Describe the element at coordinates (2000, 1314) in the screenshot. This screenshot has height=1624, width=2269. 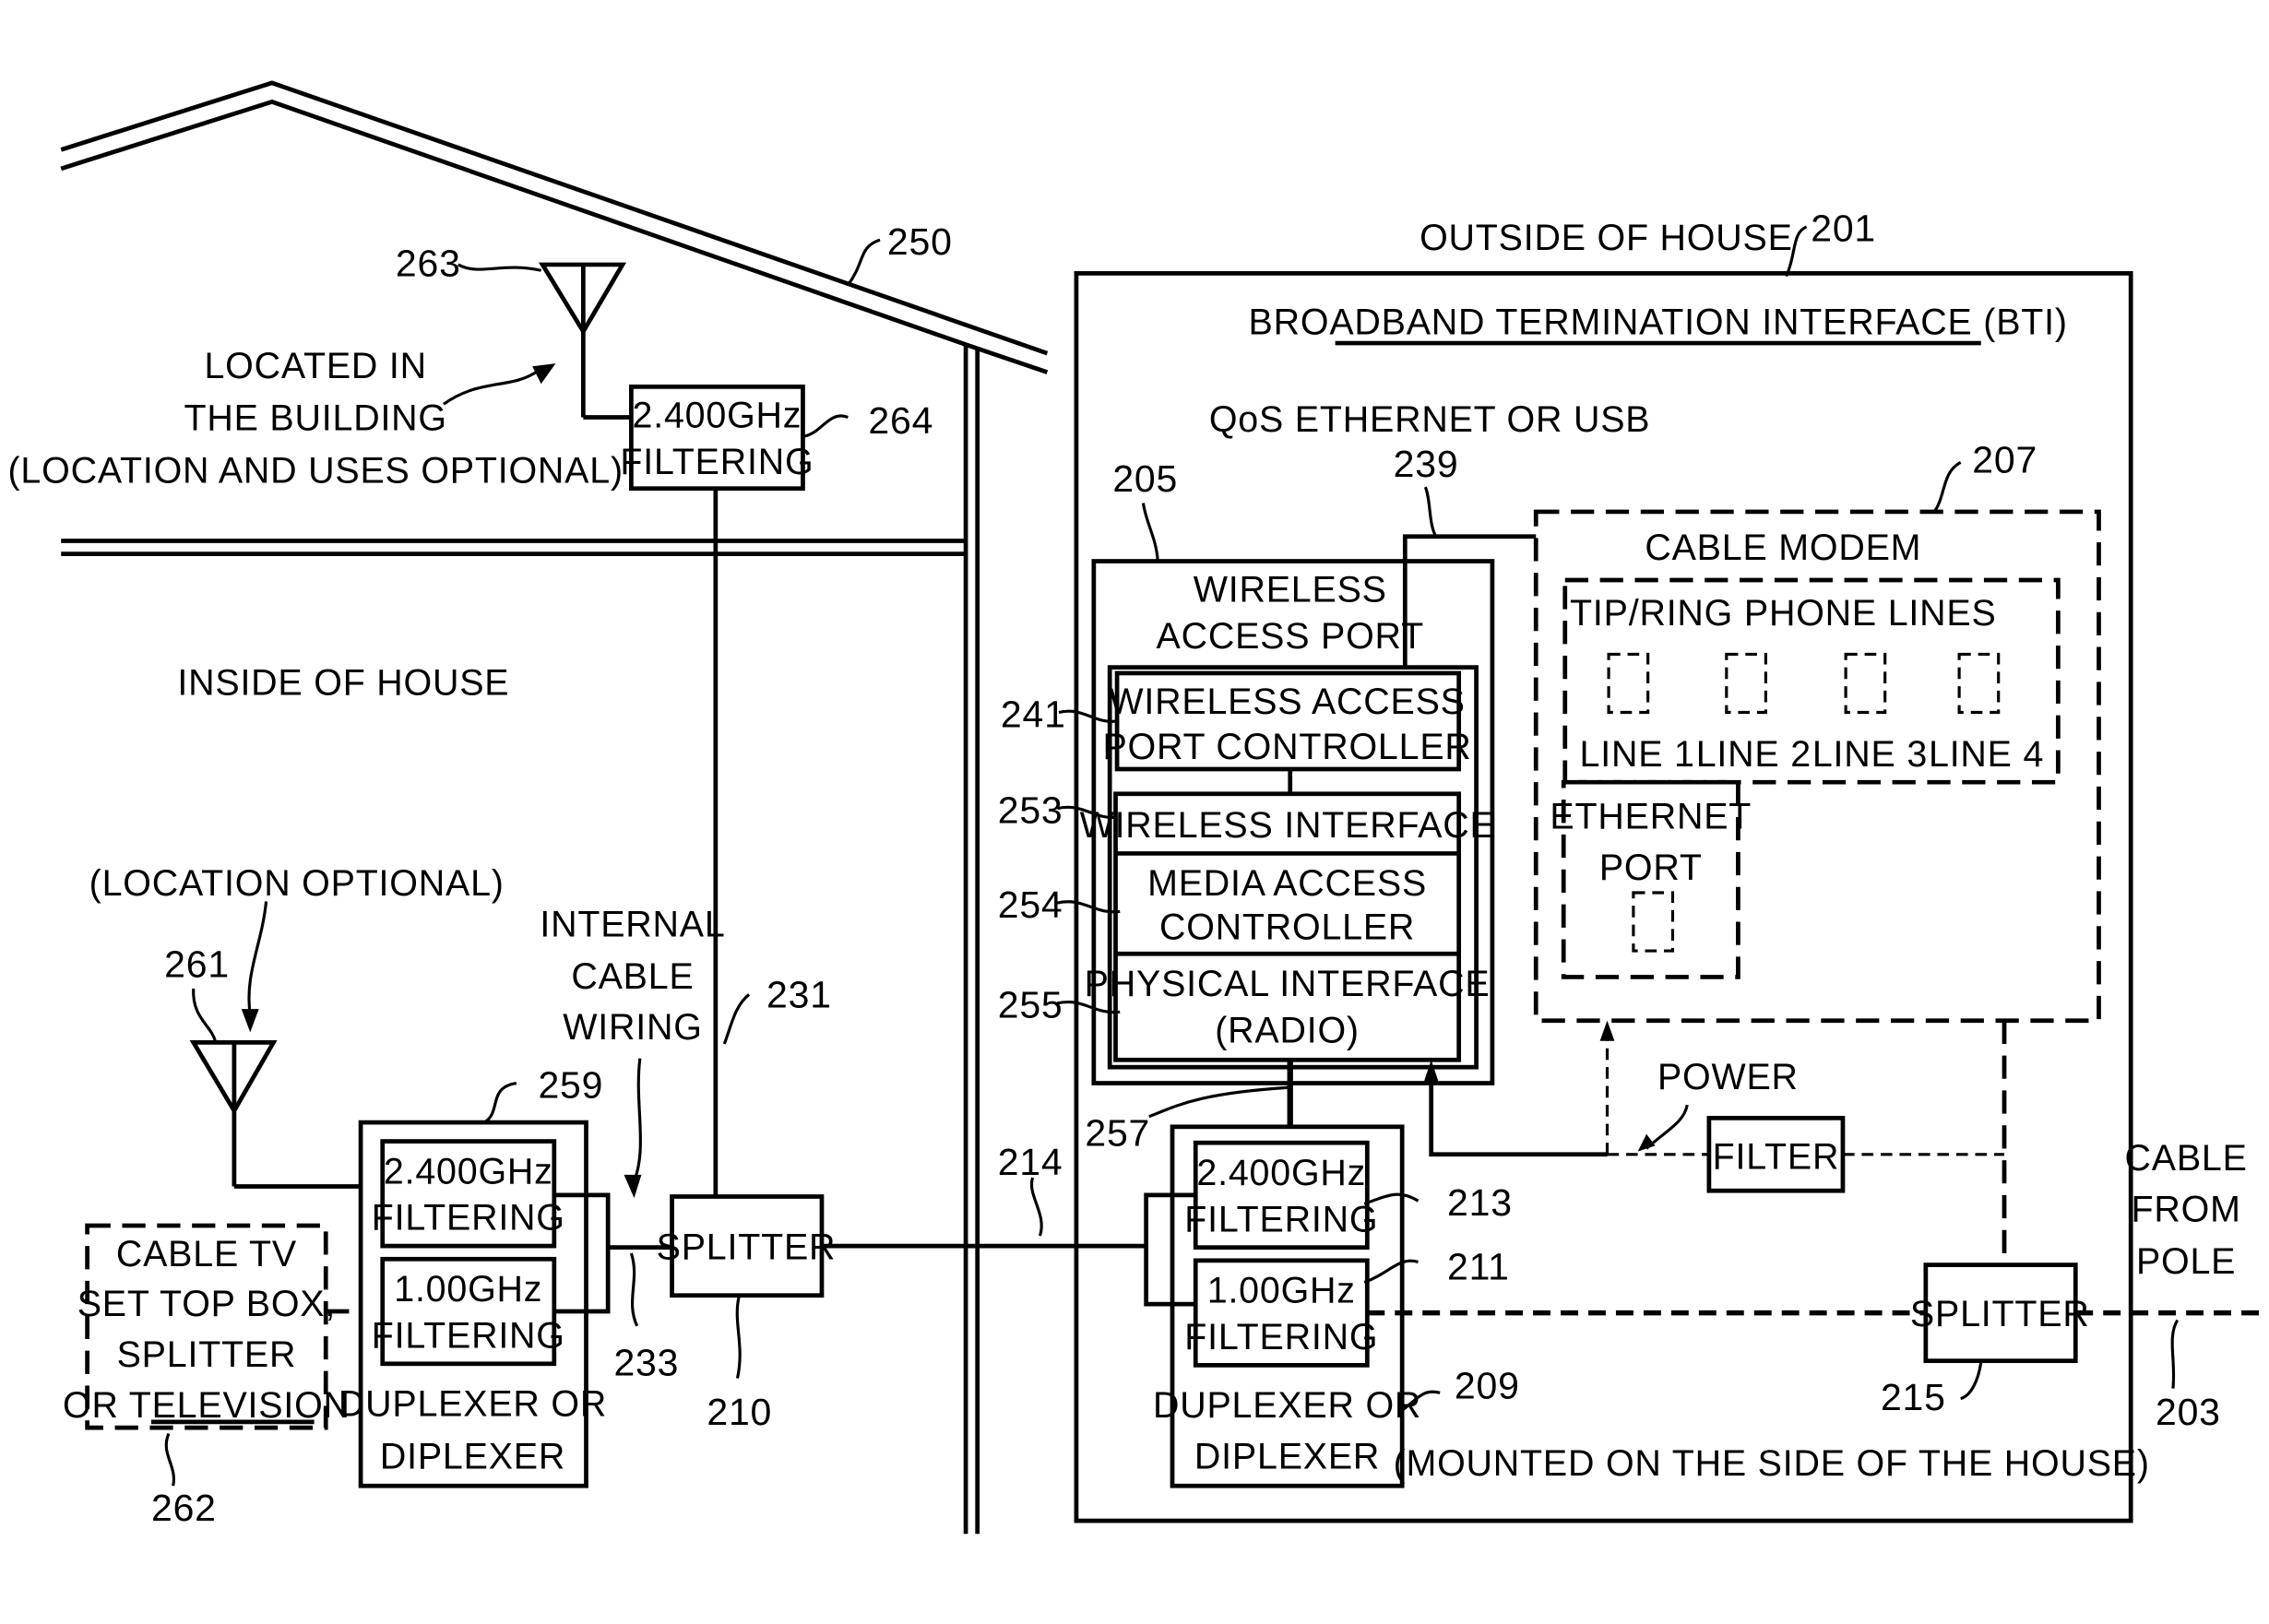
I see `splitter-215-label: SPLITTER` at that location.